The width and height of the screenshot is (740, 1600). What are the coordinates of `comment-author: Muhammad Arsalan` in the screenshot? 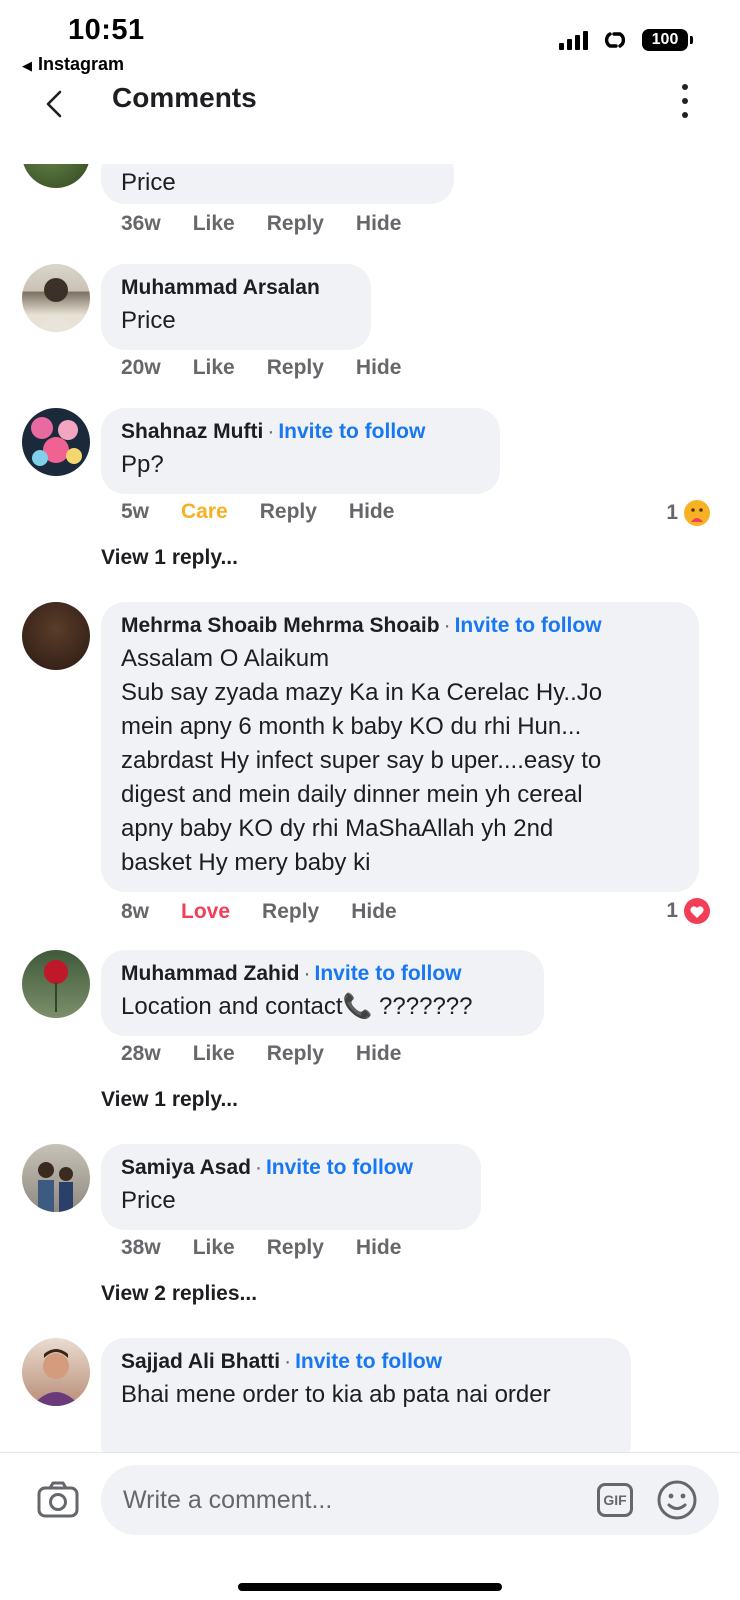 It's located at (236, 288).